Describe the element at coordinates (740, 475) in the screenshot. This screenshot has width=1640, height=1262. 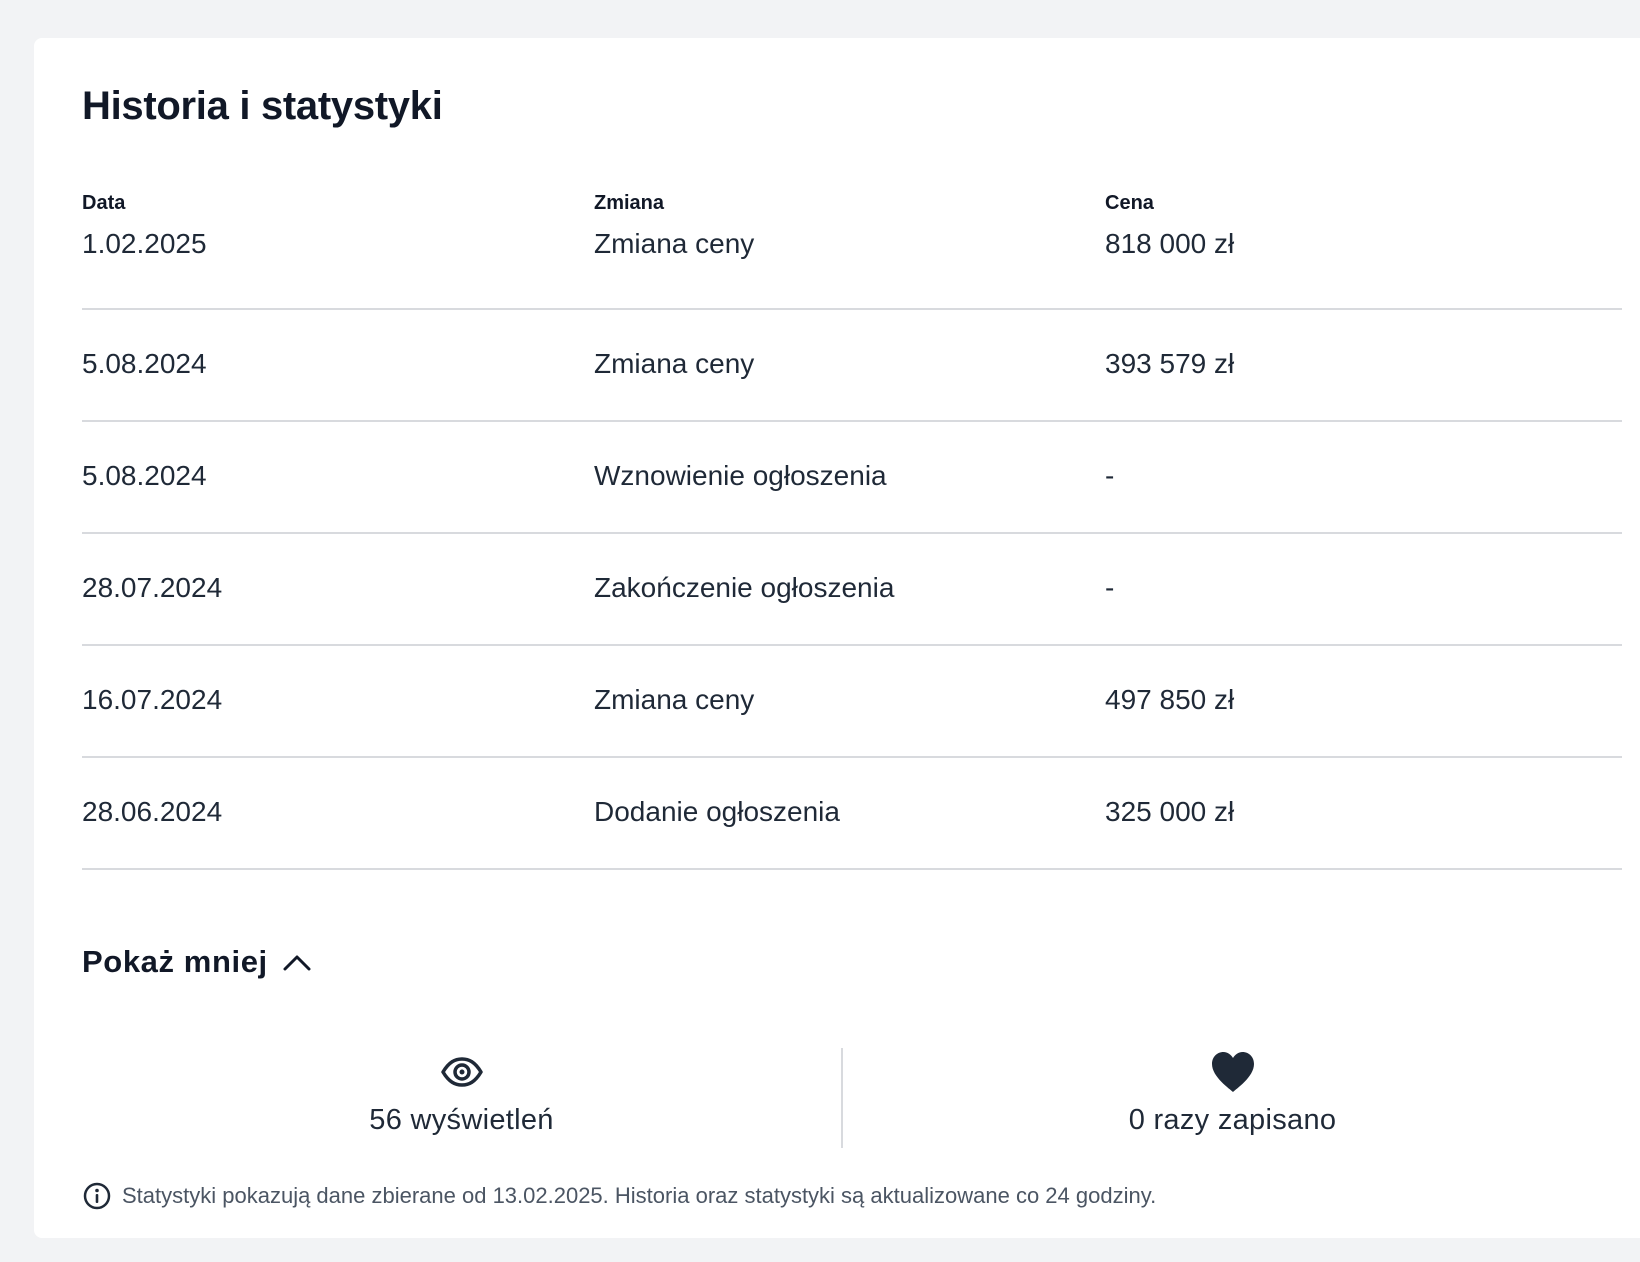
I see `row-change: Wznowienie ogłoszenia` at that location.